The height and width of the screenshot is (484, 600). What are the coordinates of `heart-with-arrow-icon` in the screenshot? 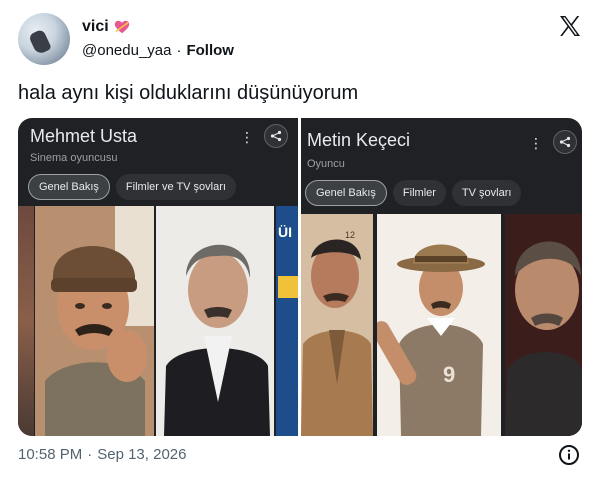 It's located at (121, 27).